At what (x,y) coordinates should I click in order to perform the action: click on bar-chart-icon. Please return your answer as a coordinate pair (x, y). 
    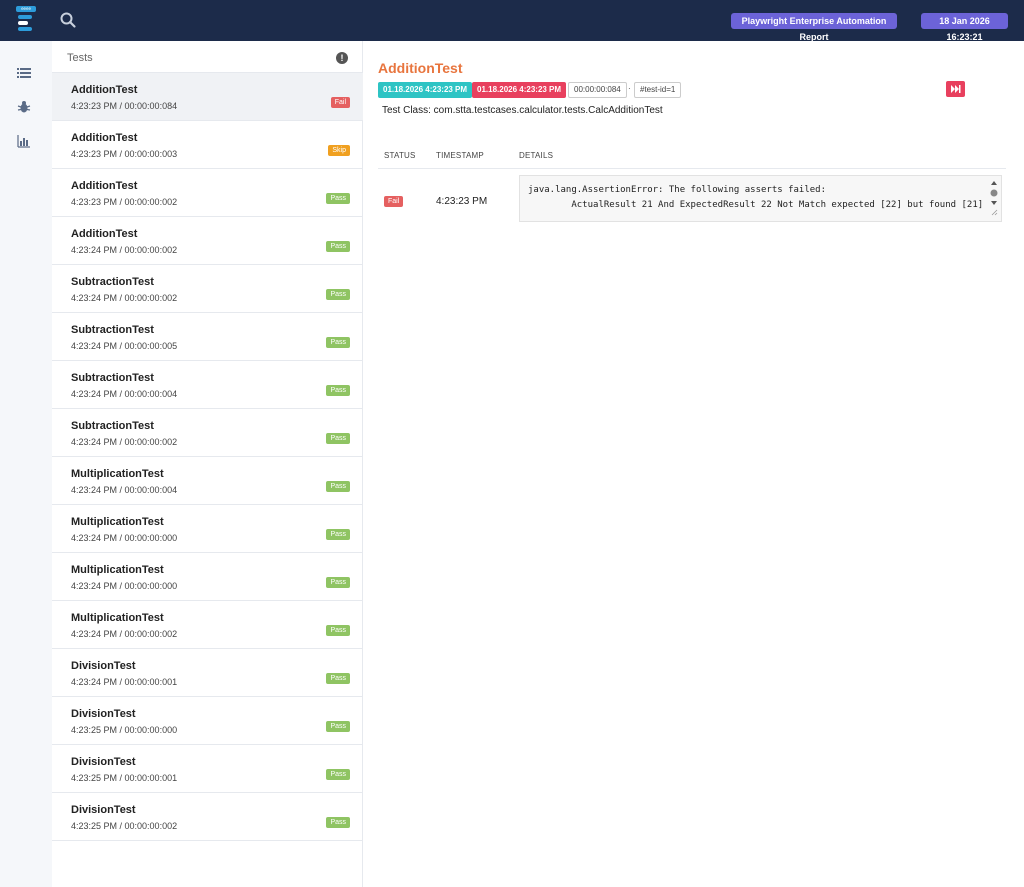
    Looking at the image, I should click on (24, 141).